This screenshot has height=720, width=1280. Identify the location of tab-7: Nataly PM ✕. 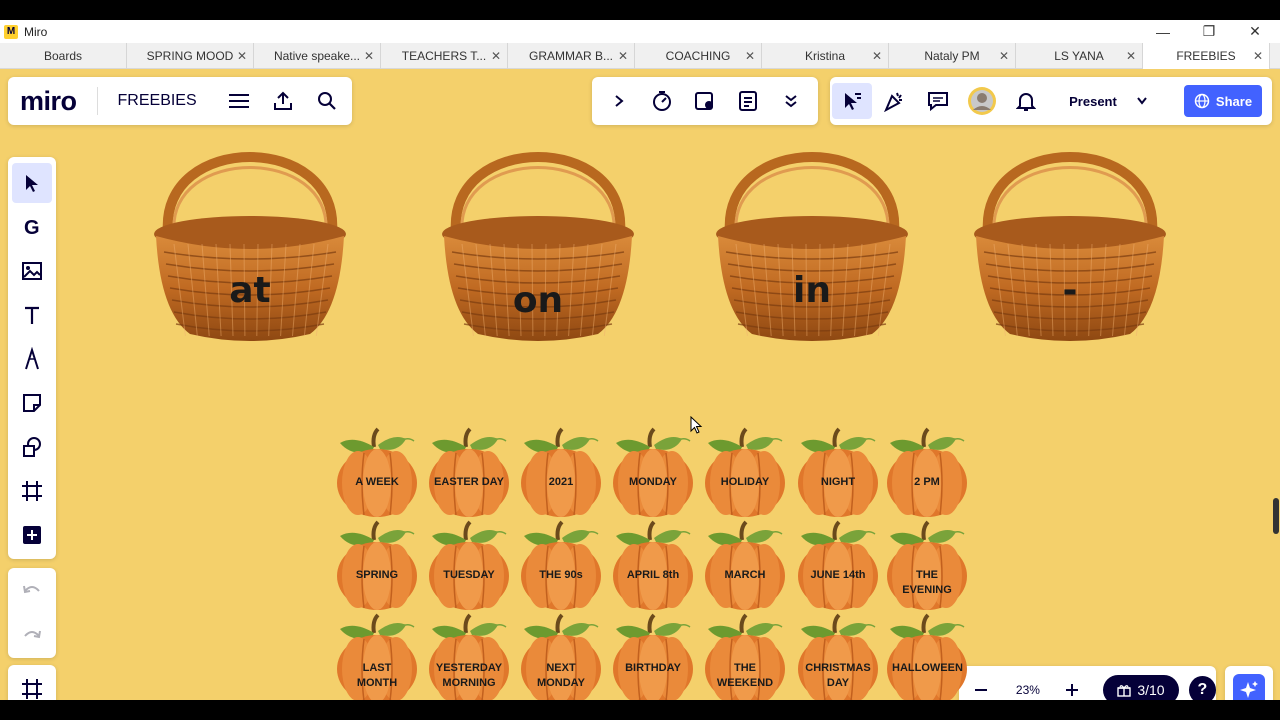
(952, 56).